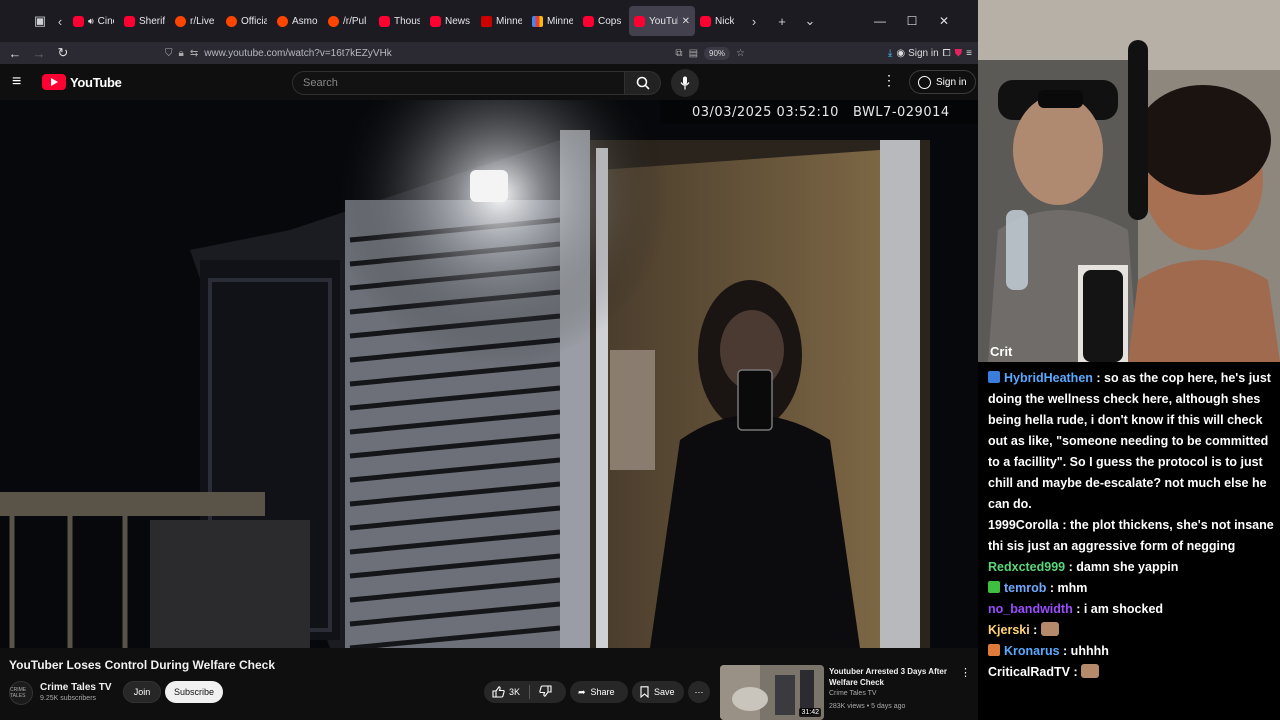  I want to click on back-icon: ←, so click(15, 53).